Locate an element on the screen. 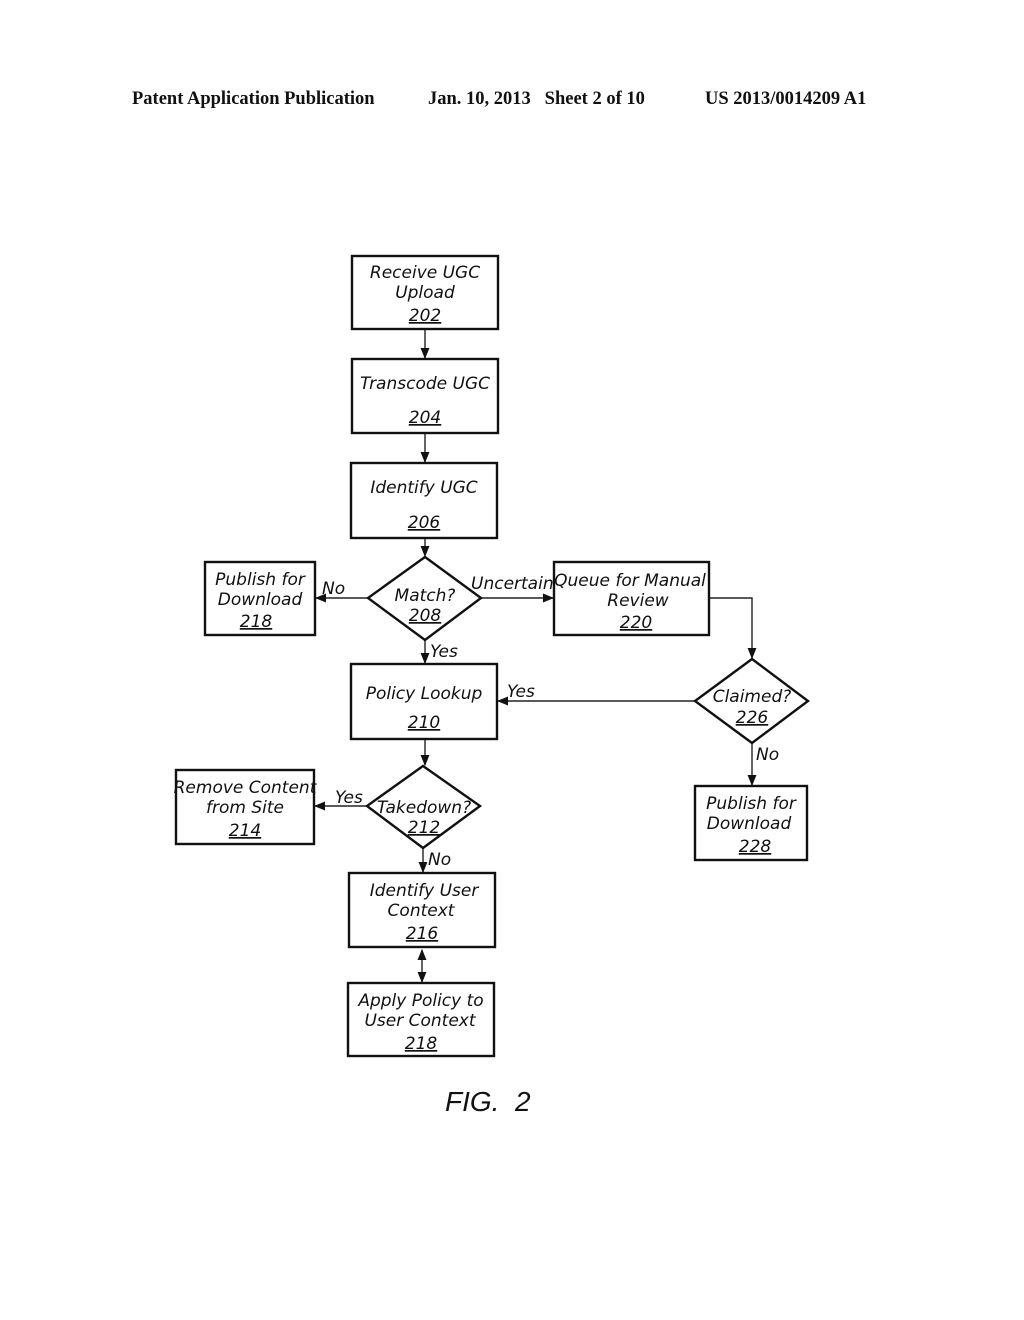  node-identify-user-context: Identify User Context 216 is located at coordinates (422, 910).